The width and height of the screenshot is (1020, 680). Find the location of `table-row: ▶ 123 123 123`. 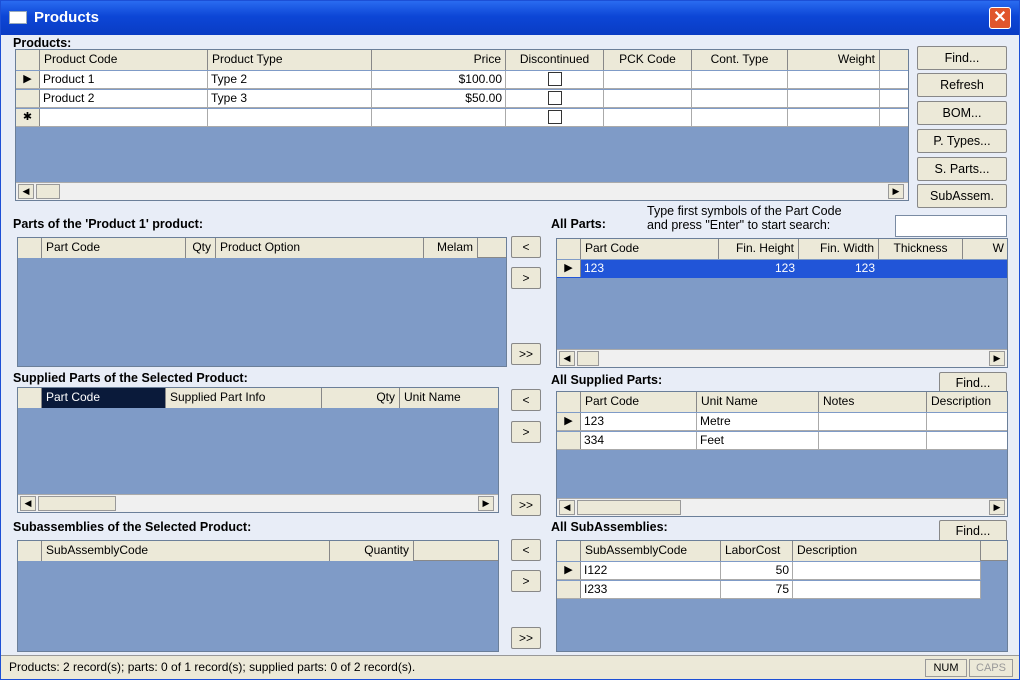

table-row: ▶ 123 123 123 is located at coordinates (782, 269).